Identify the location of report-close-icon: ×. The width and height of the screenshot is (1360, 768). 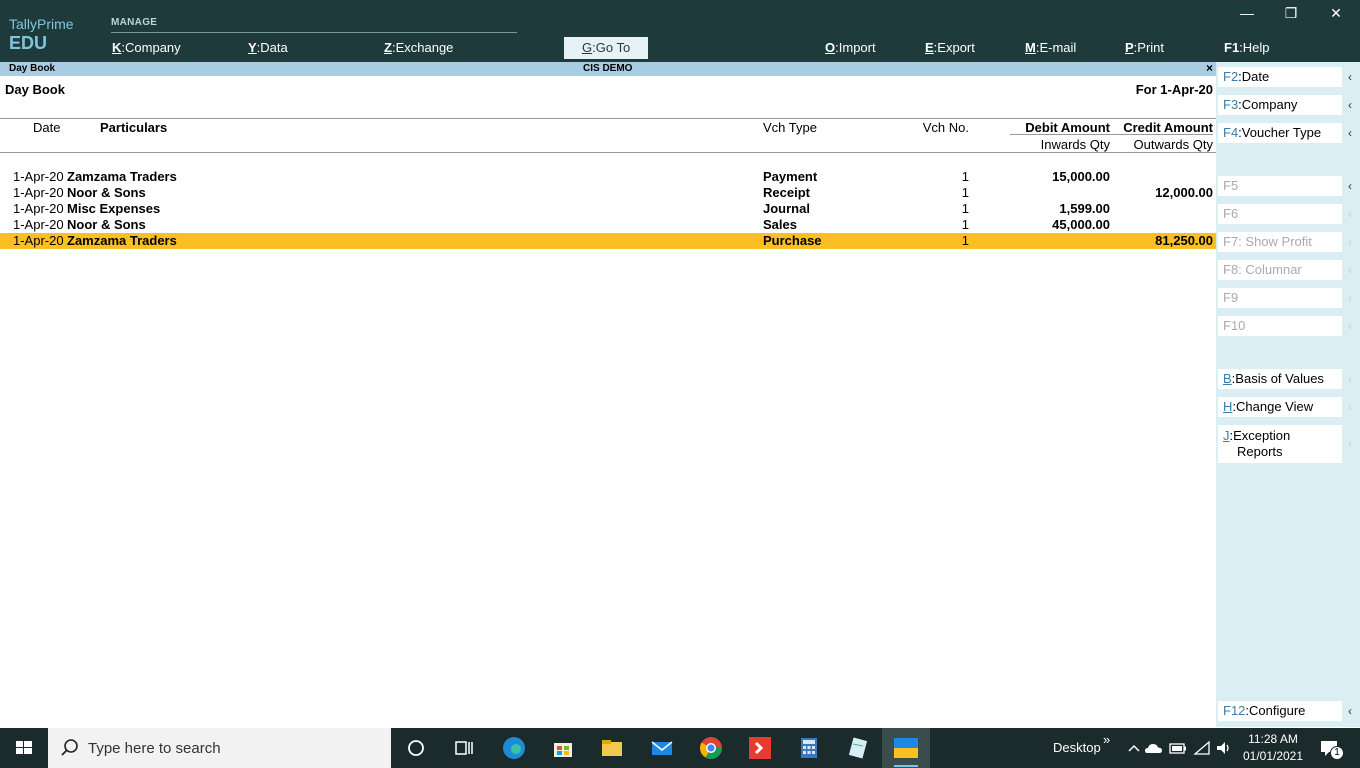
(1209, 68).